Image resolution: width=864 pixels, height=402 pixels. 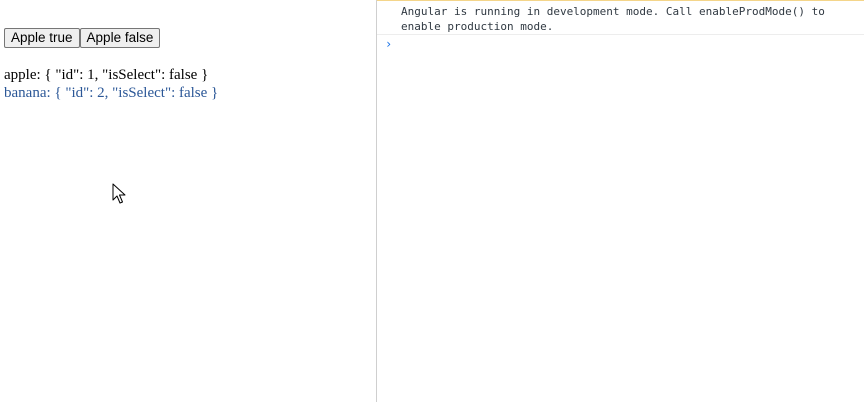 I want to click on apple-true-button: Apple true, so click(x=42, y=38).